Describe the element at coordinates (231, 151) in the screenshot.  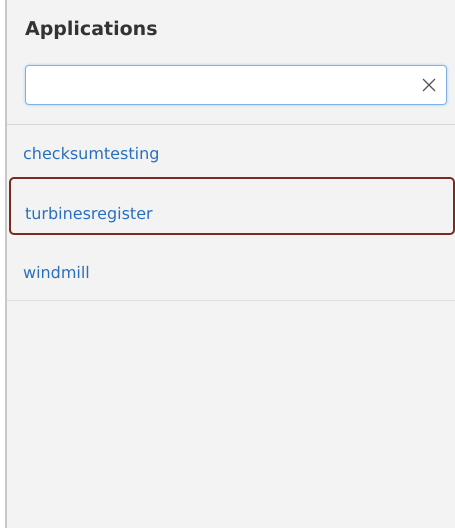
I see `application-item: checksumtesting` at that location.